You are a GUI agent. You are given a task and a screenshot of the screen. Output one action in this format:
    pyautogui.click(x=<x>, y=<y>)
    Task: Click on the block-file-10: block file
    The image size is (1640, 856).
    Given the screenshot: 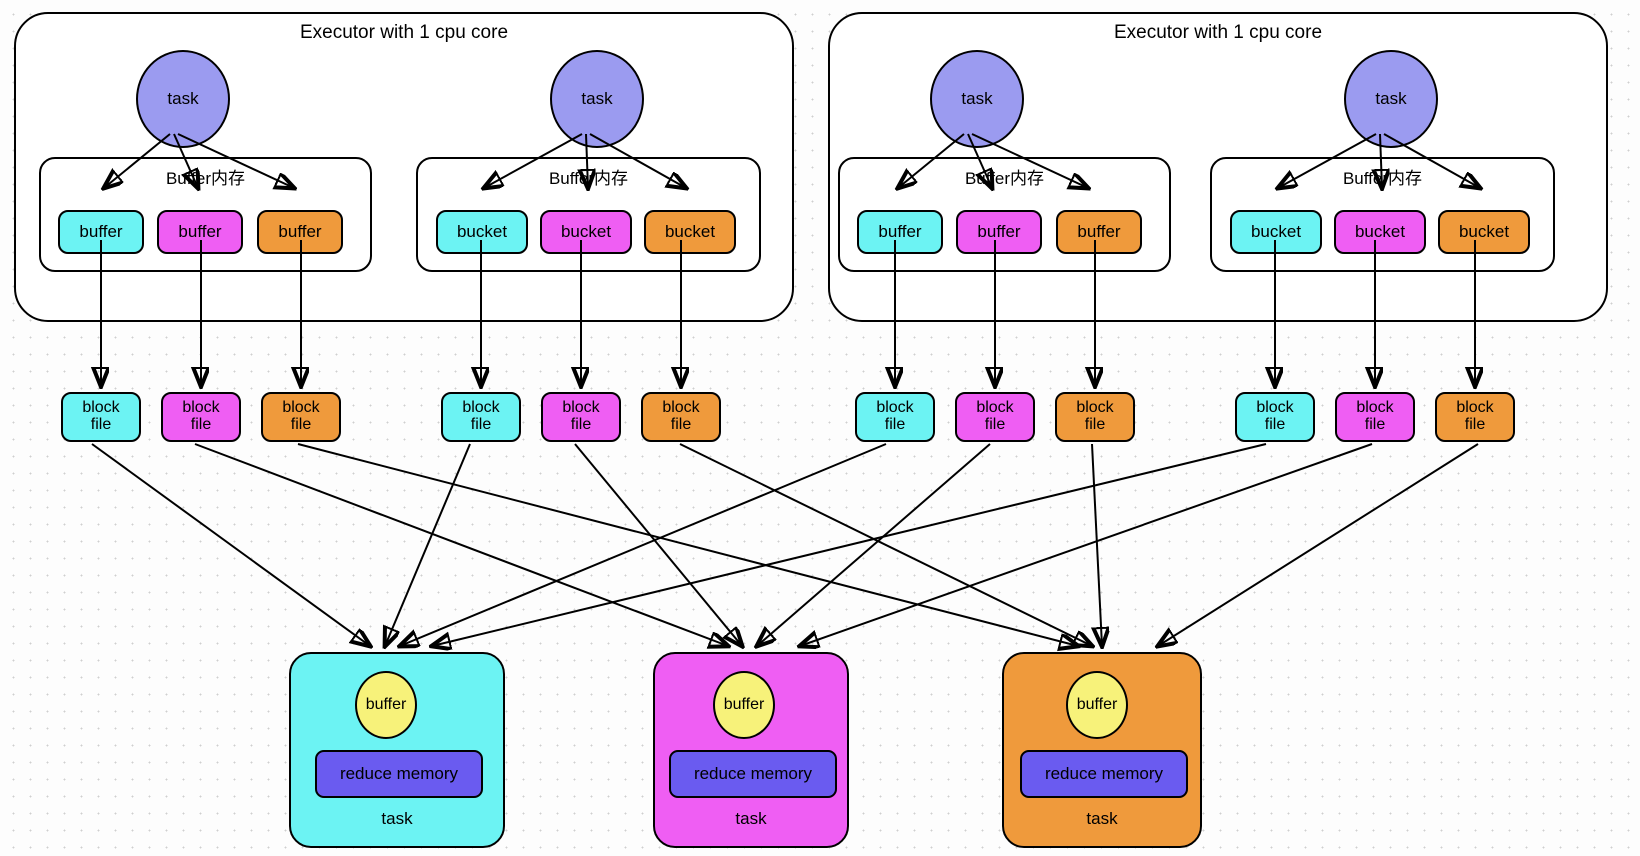 What is the action you would take?
    pyautogui.click(x=1275, y=417)
    